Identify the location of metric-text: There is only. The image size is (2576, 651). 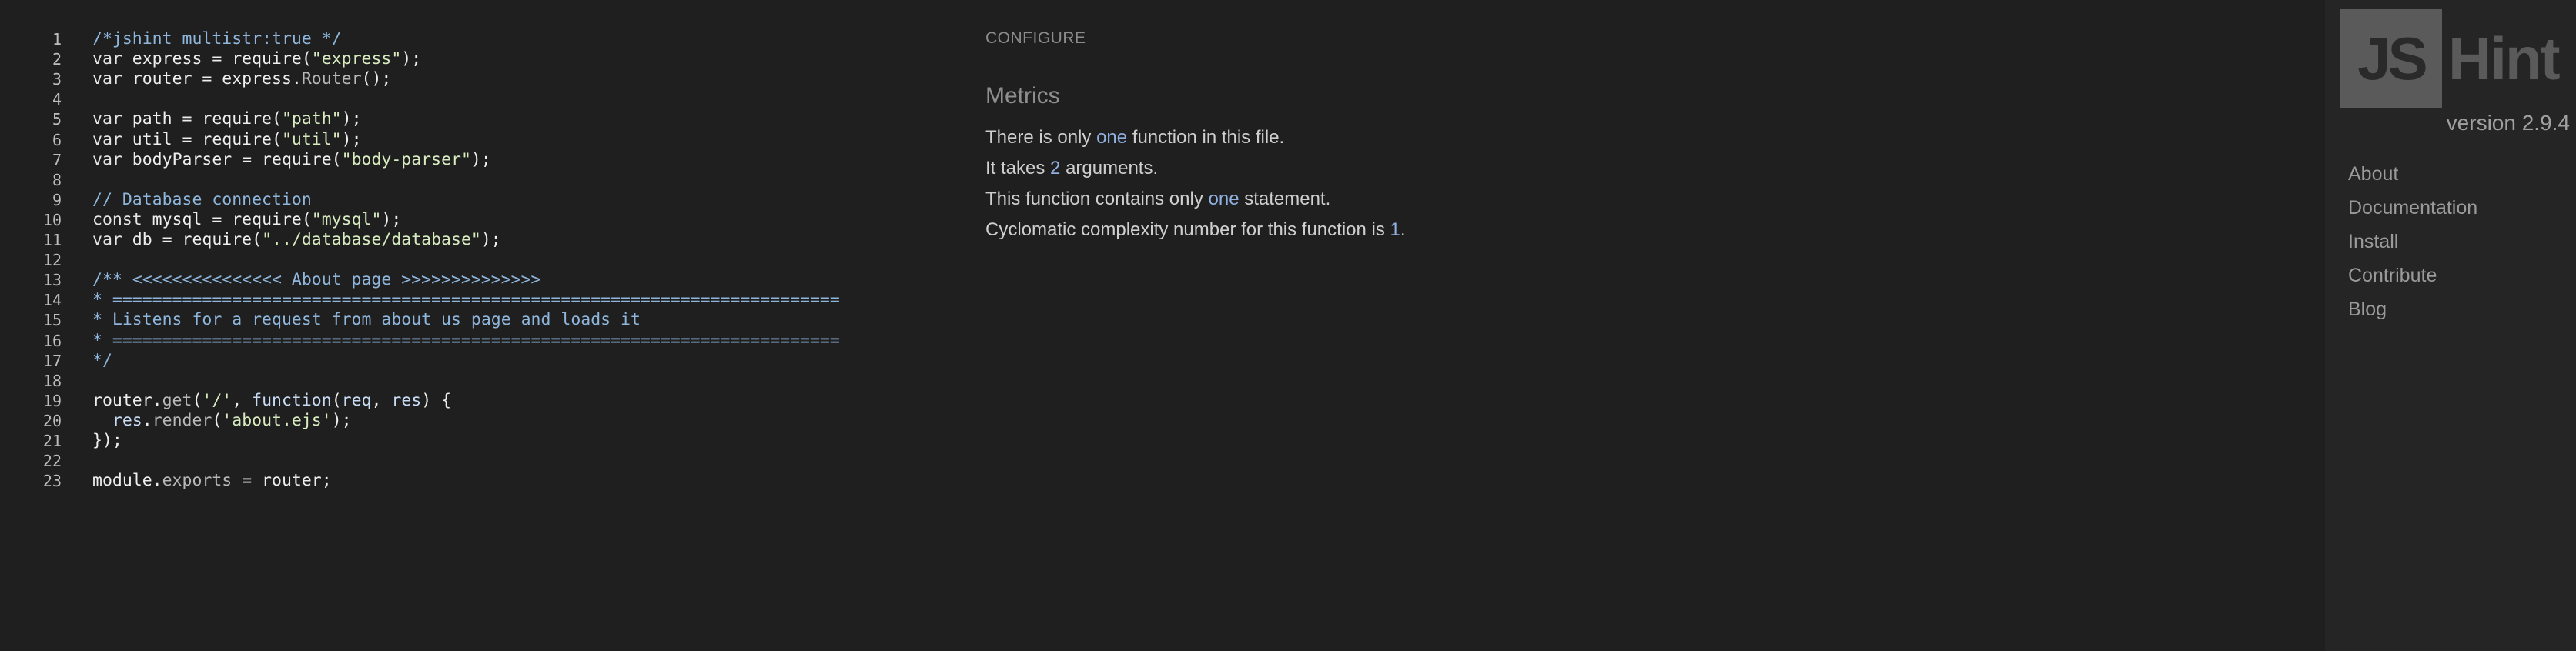
(1041, 137).